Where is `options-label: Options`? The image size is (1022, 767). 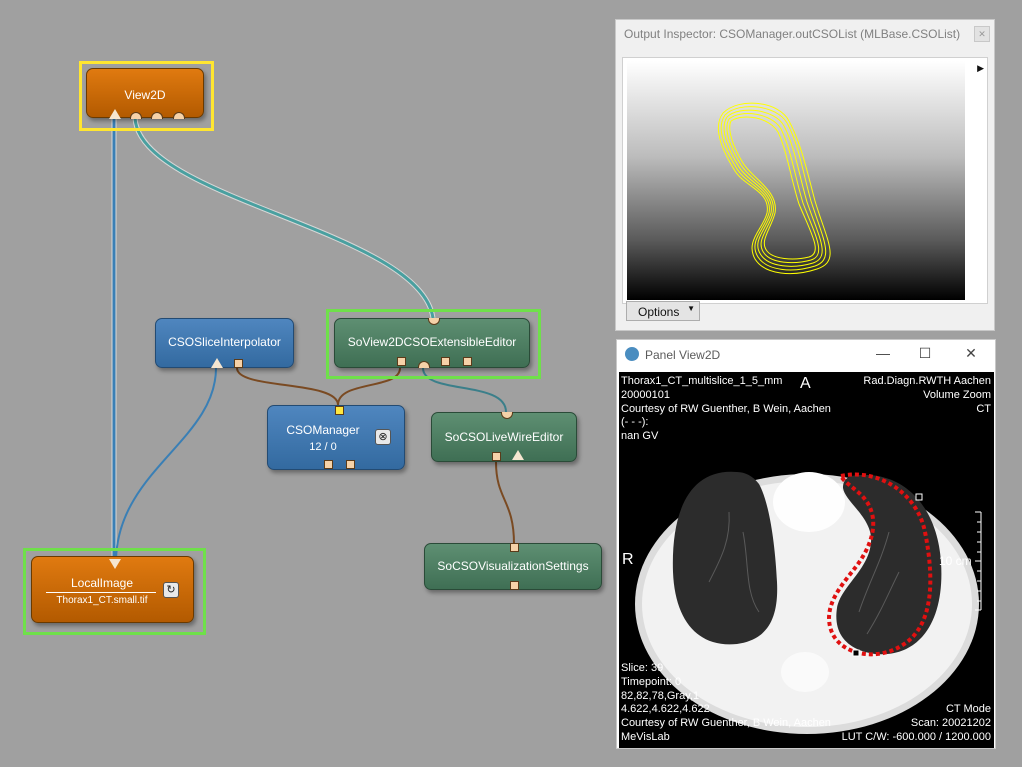 options-label: Options is located at coordinates (659, 312).